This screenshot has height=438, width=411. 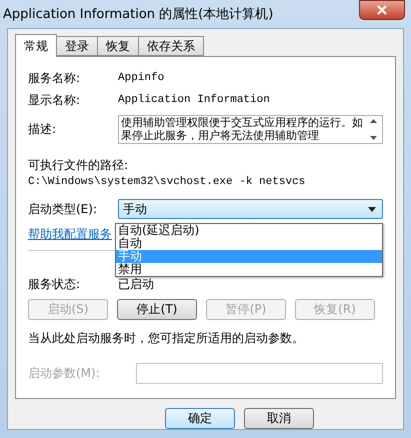 What do you see at coordinates (171, 46) in the screenshot?
I see `tab: 依存关系` at bounding box center [171, 46].